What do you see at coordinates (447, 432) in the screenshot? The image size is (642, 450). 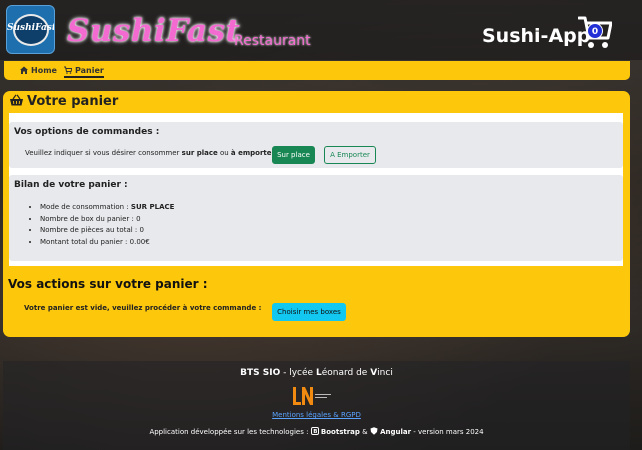 I see `credit-suffix: - version mars 2024` at bounding box center [447, 432].